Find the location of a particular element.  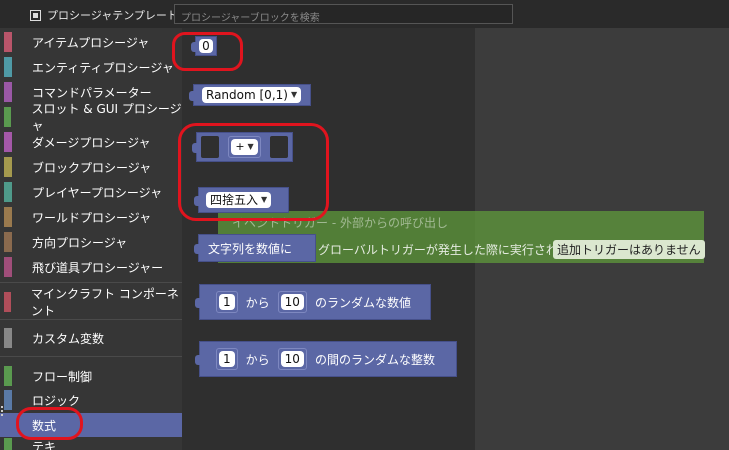

category-label: アイテムプロシージャ is located at coordinates (91, 42).